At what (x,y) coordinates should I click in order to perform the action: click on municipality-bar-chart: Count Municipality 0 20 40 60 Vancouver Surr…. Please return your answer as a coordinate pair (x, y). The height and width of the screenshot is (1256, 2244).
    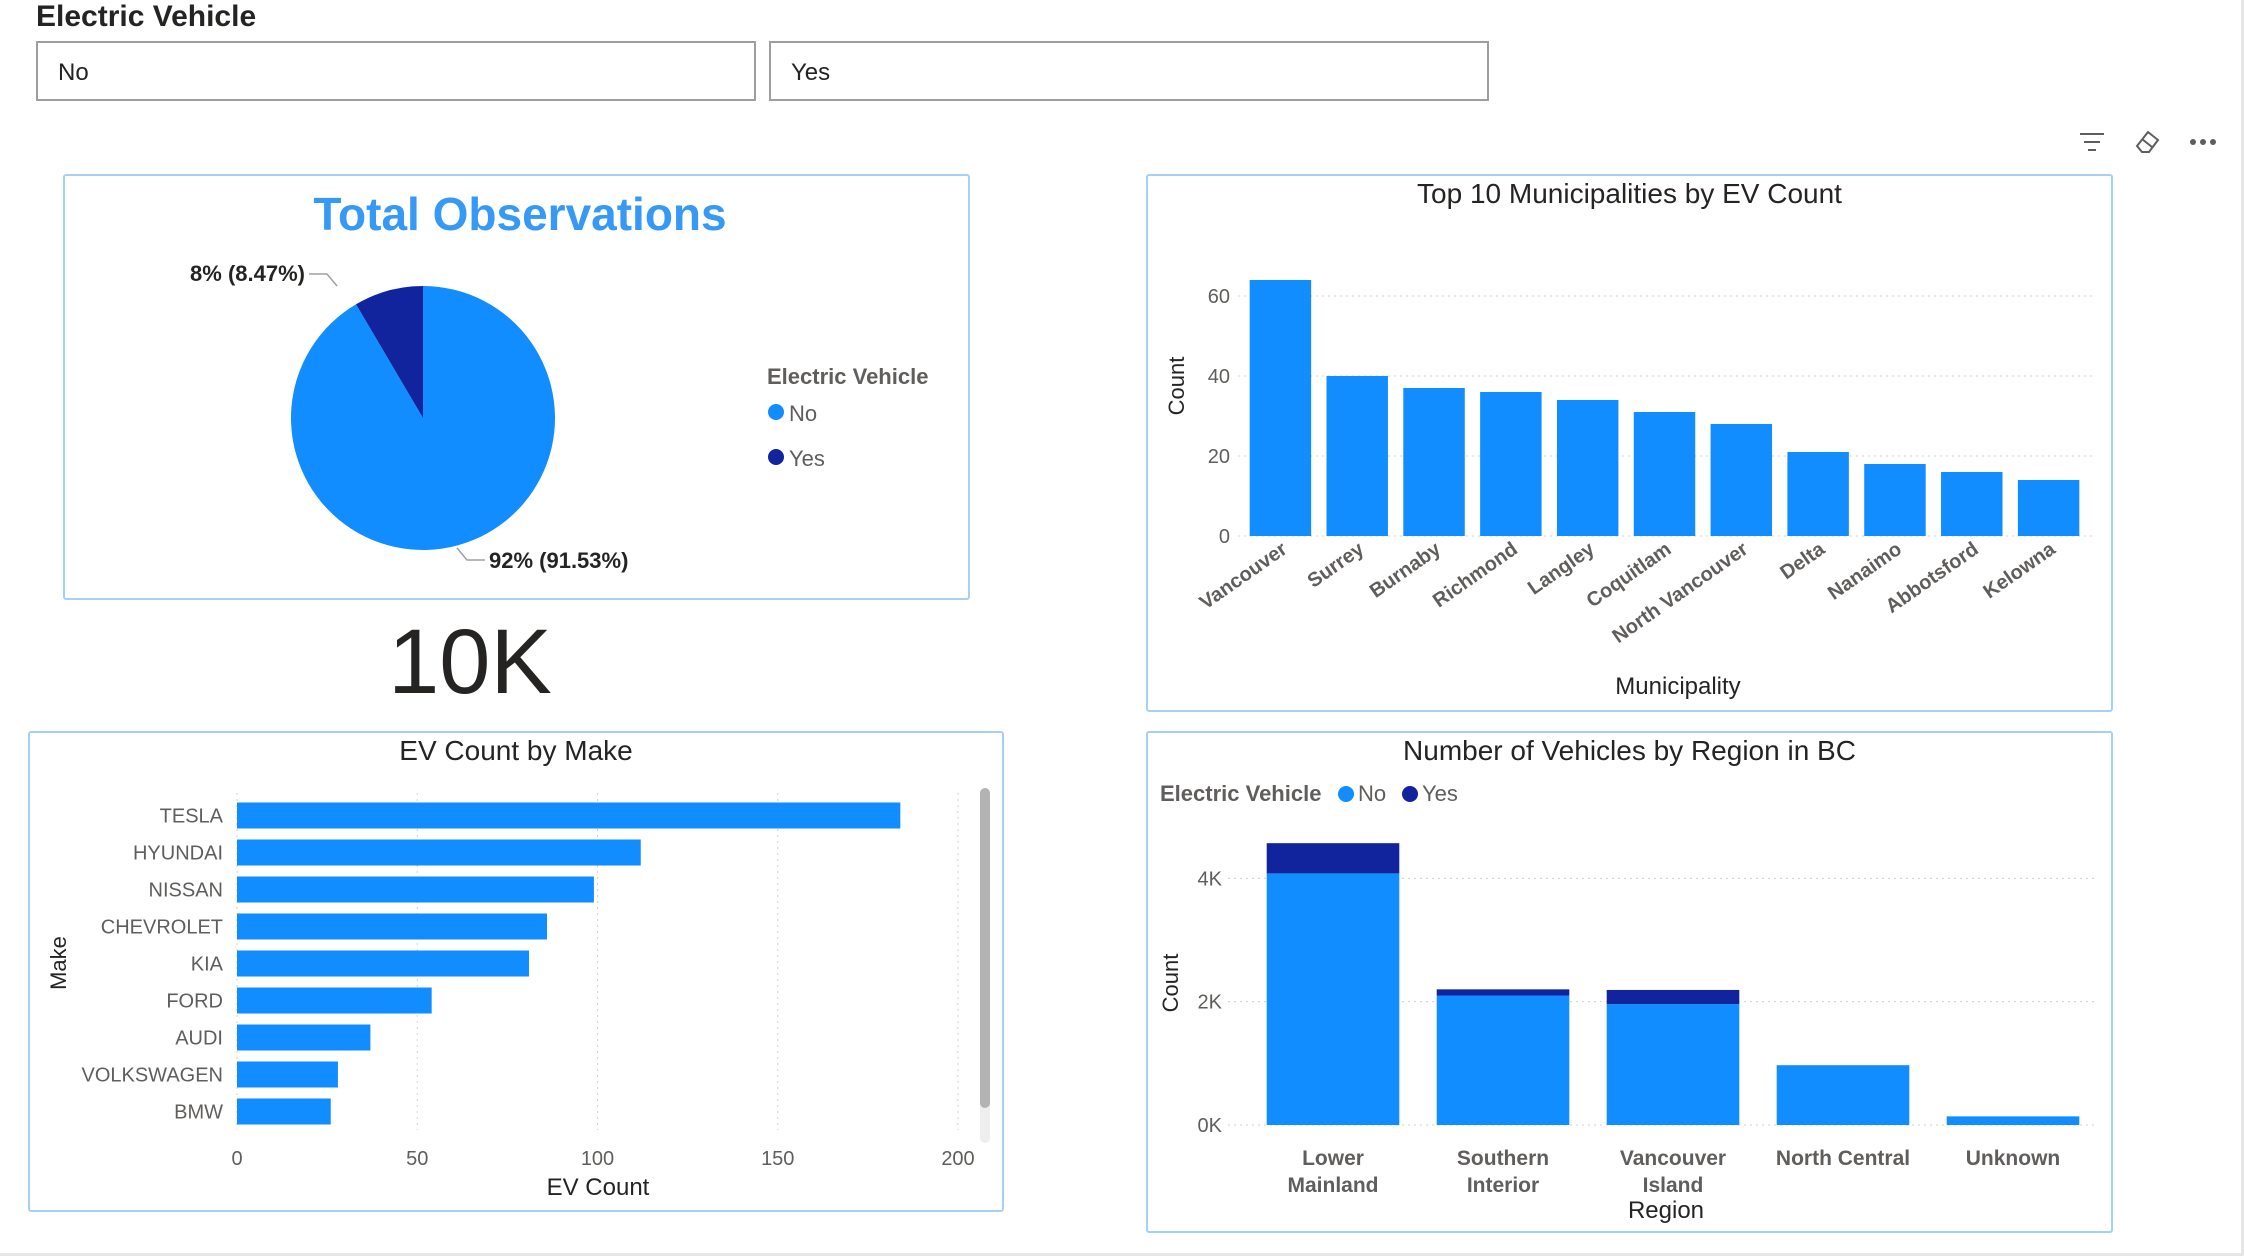
    Looking at the image, I should click on (1628, 490).